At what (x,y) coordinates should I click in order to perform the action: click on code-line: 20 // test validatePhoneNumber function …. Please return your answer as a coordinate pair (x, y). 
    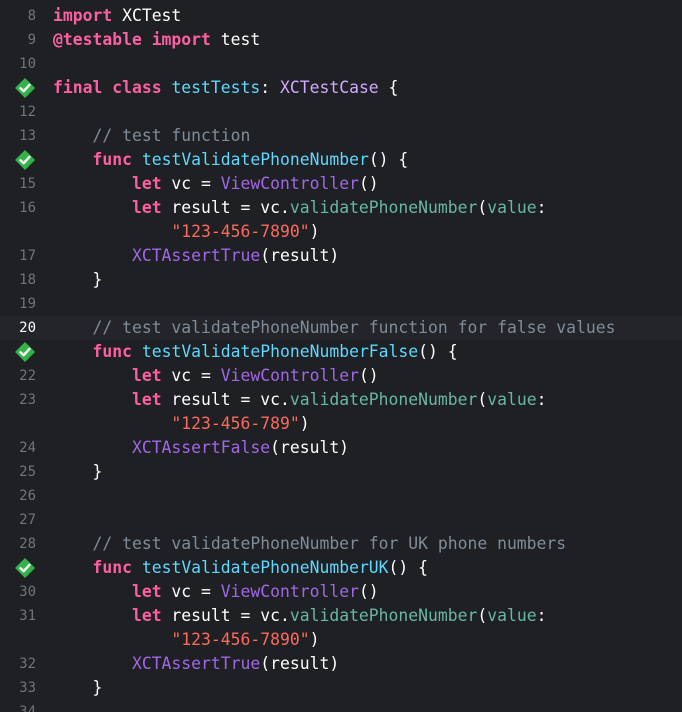
    Looking at the image, I should click on (341, 328).